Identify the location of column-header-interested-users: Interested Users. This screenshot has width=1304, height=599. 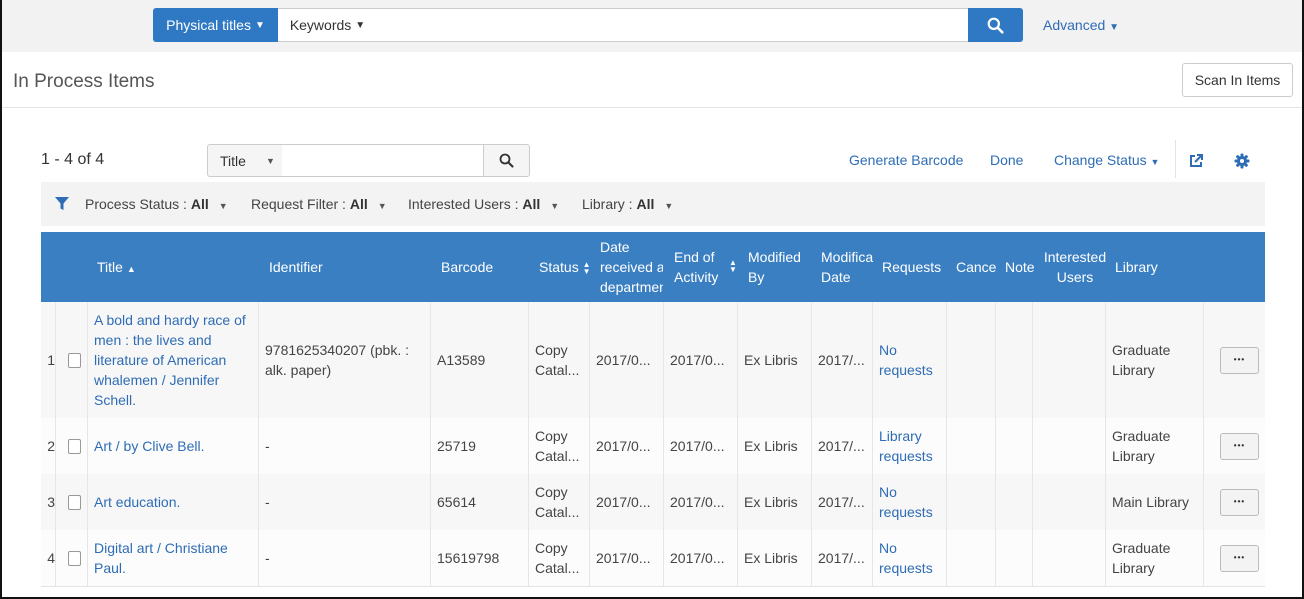
(1075, 267).